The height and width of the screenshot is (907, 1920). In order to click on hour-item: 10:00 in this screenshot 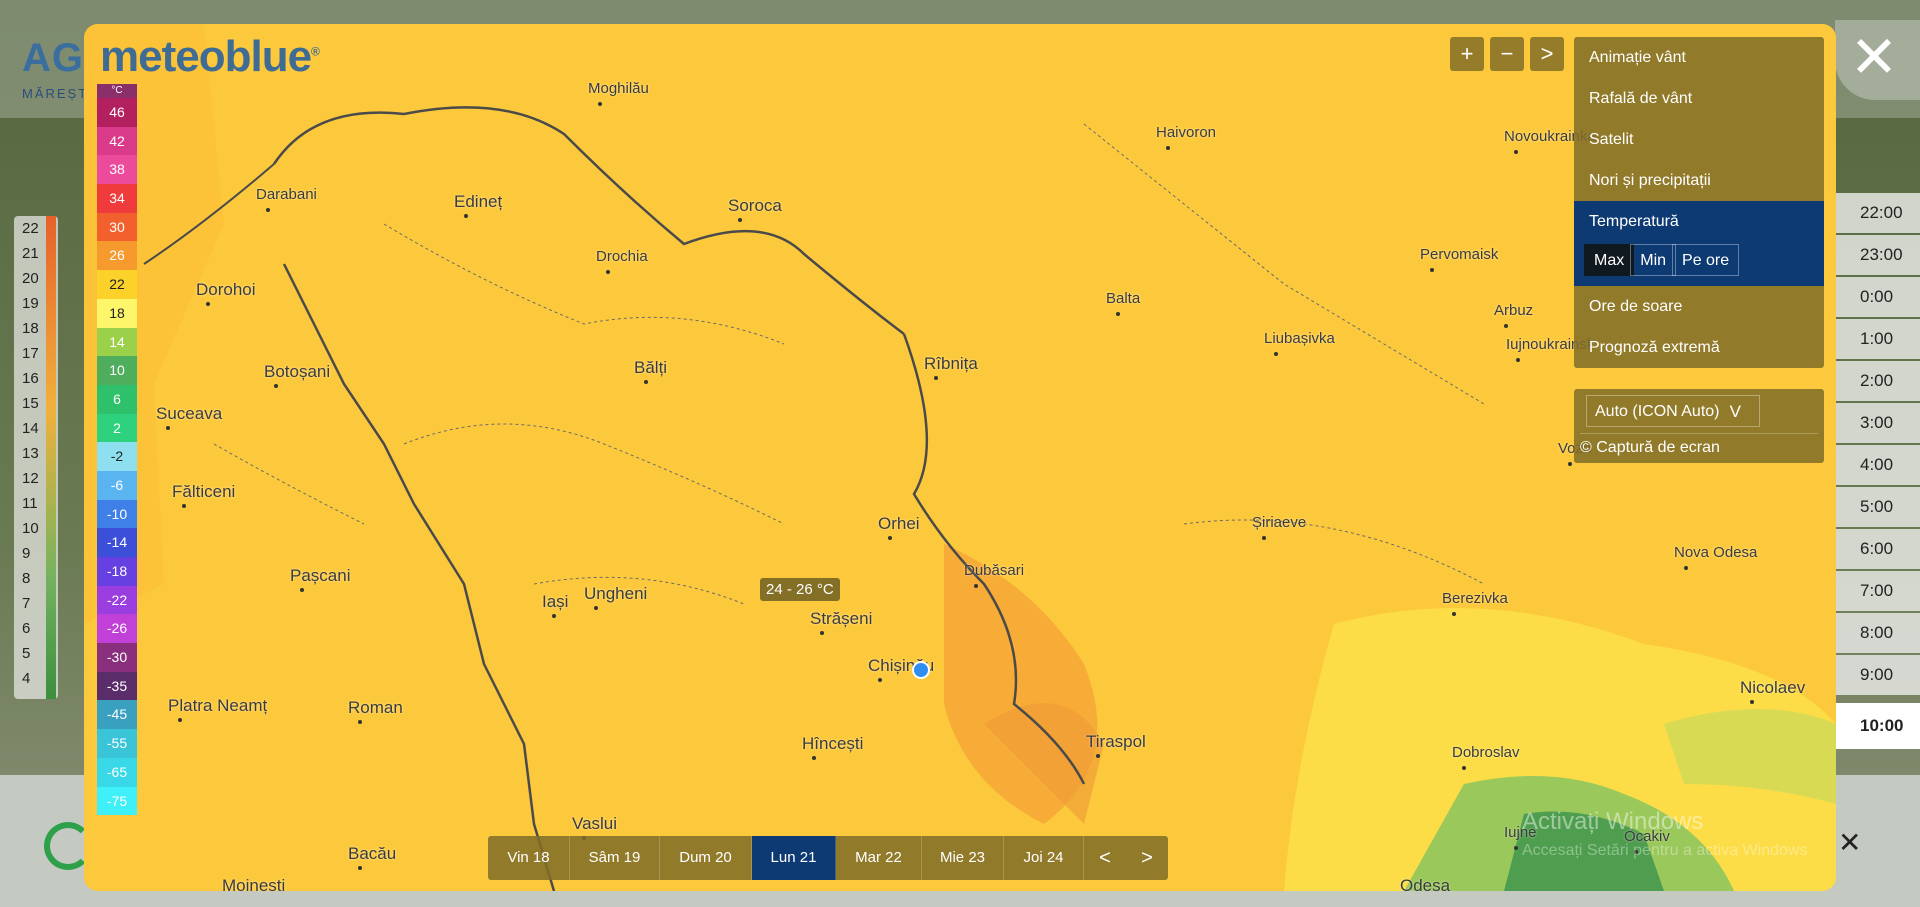, I will do `click(1878, 726)`.